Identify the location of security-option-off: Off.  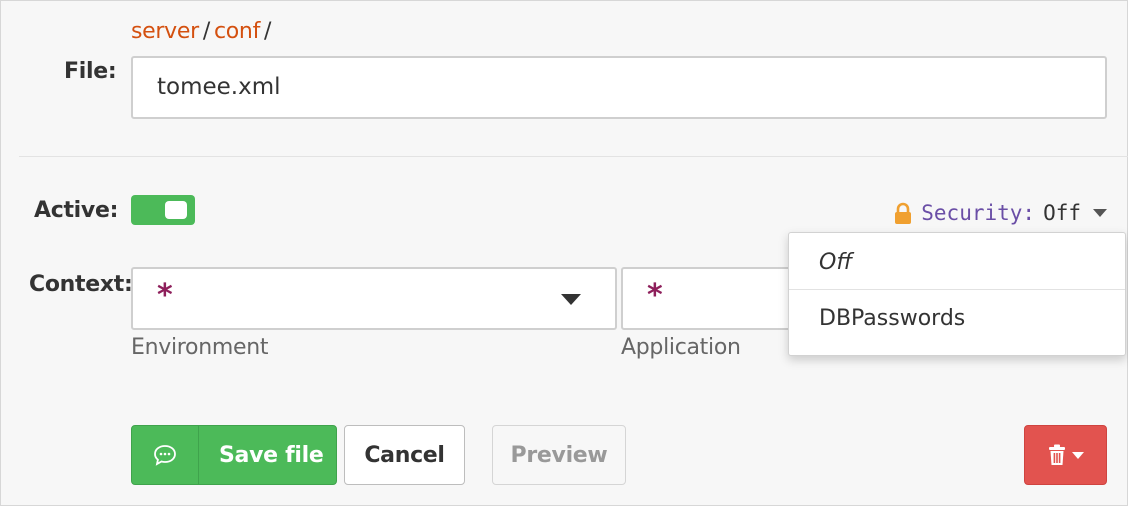
(957, 263).